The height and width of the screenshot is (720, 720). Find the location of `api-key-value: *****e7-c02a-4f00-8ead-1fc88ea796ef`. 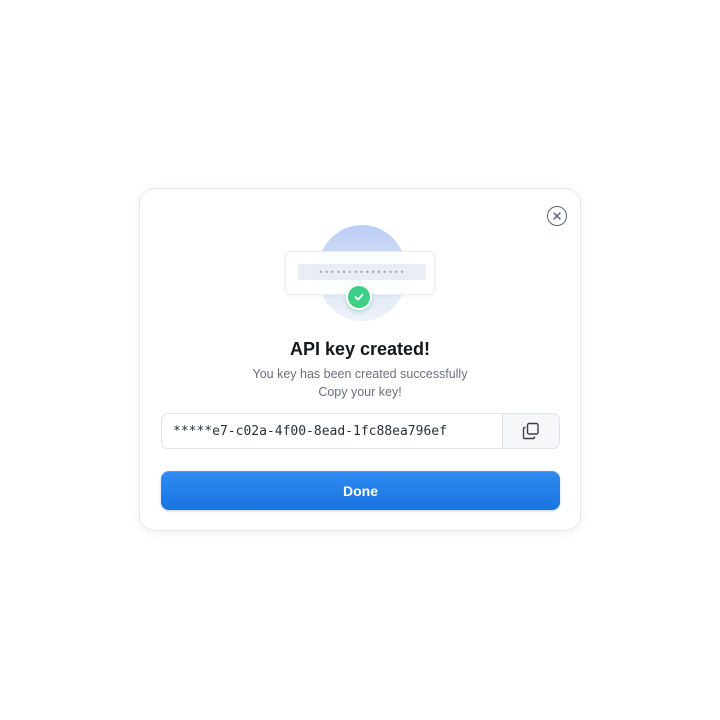

api-key-value: *****e7-c02a-4f00-8ead-1fc88ea796ef is located at coordinates (332, 431).